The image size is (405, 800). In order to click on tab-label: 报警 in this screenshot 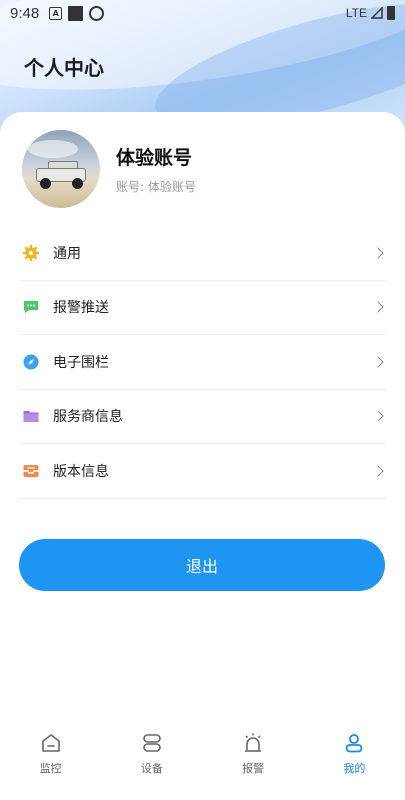, I will do `click(253, 768)`.